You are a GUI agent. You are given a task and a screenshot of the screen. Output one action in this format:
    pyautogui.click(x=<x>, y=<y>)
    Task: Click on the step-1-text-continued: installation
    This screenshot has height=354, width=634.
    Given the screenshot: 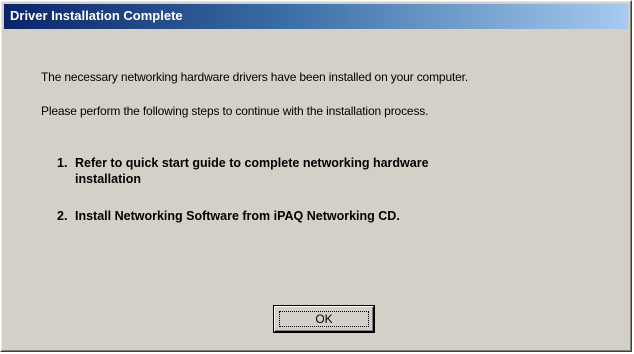 What is the action you would take?
    pyautogui.click(x=108, y=179)
    